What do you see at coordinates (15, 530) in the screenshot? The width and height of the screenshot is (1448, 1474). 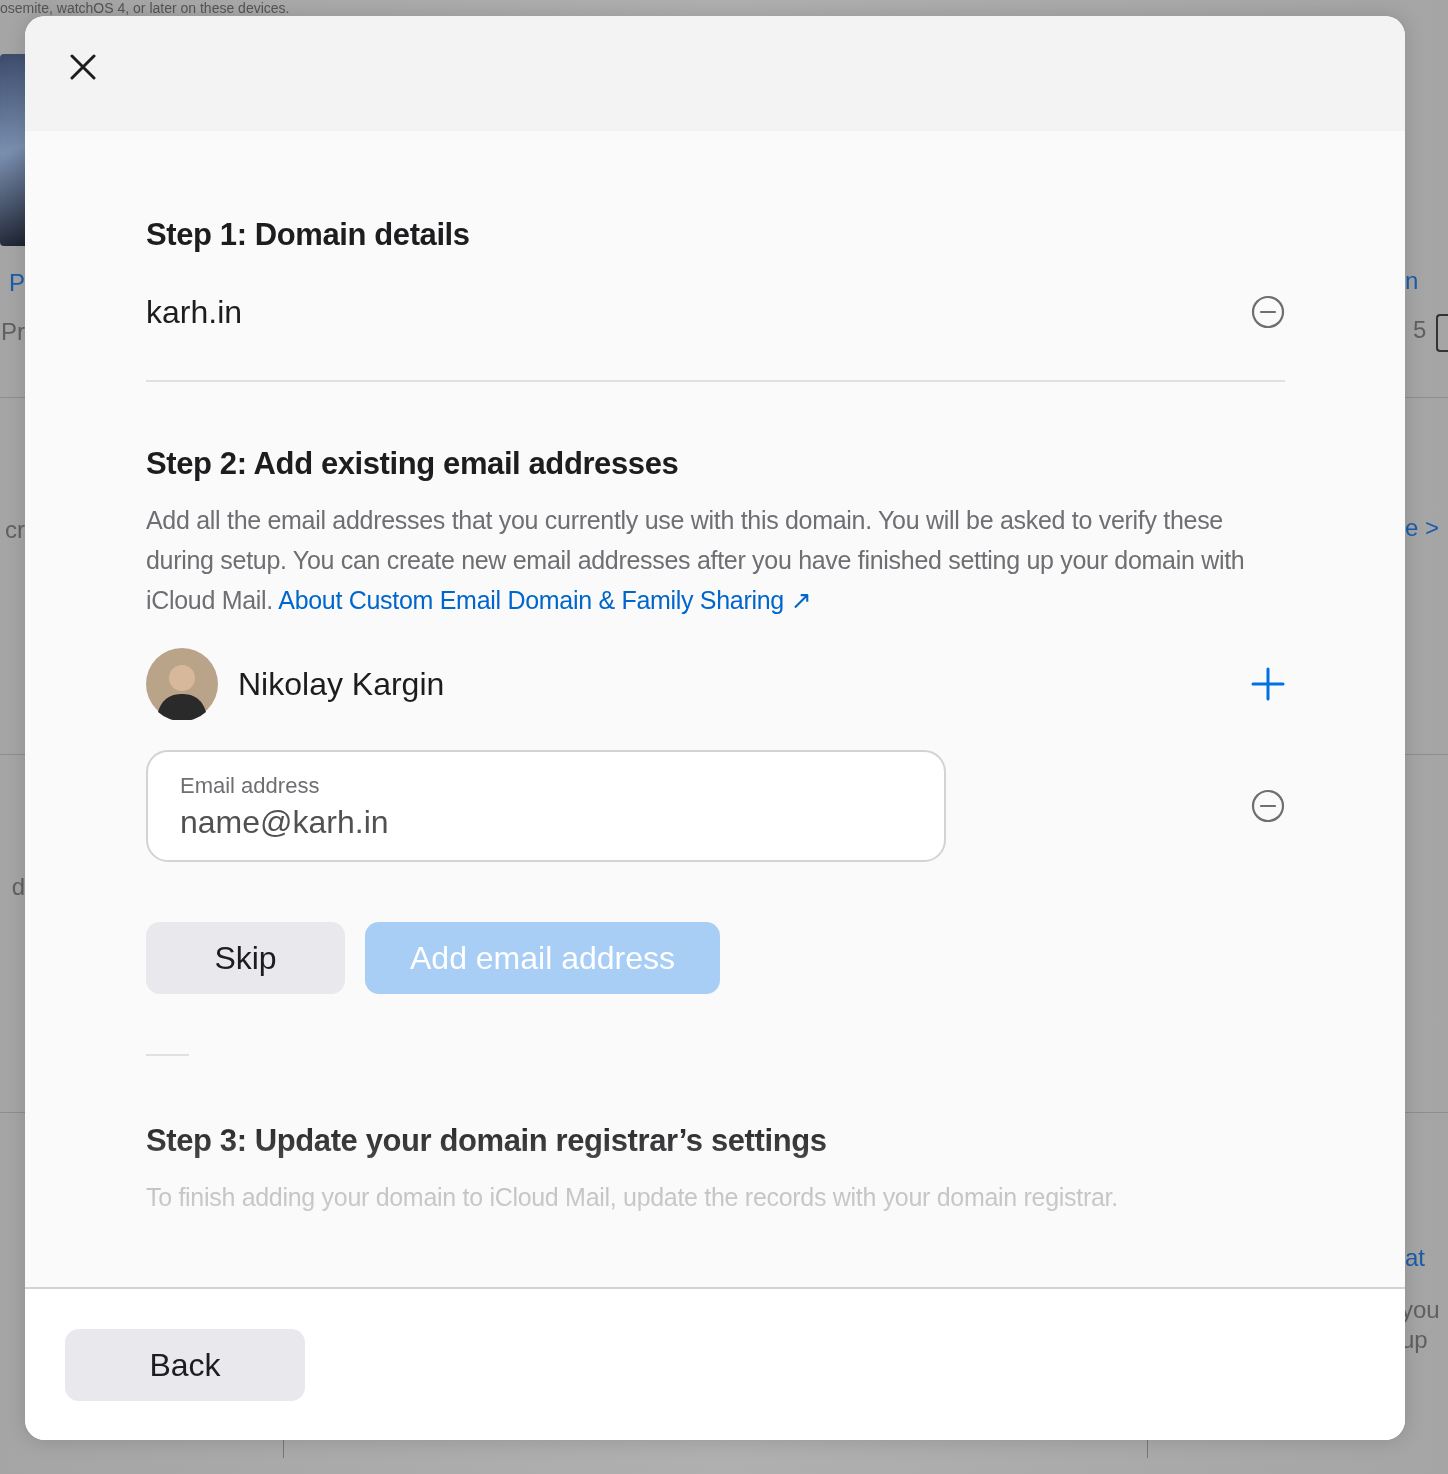 I see `background-text: cr` at bounding box center [15, 530].